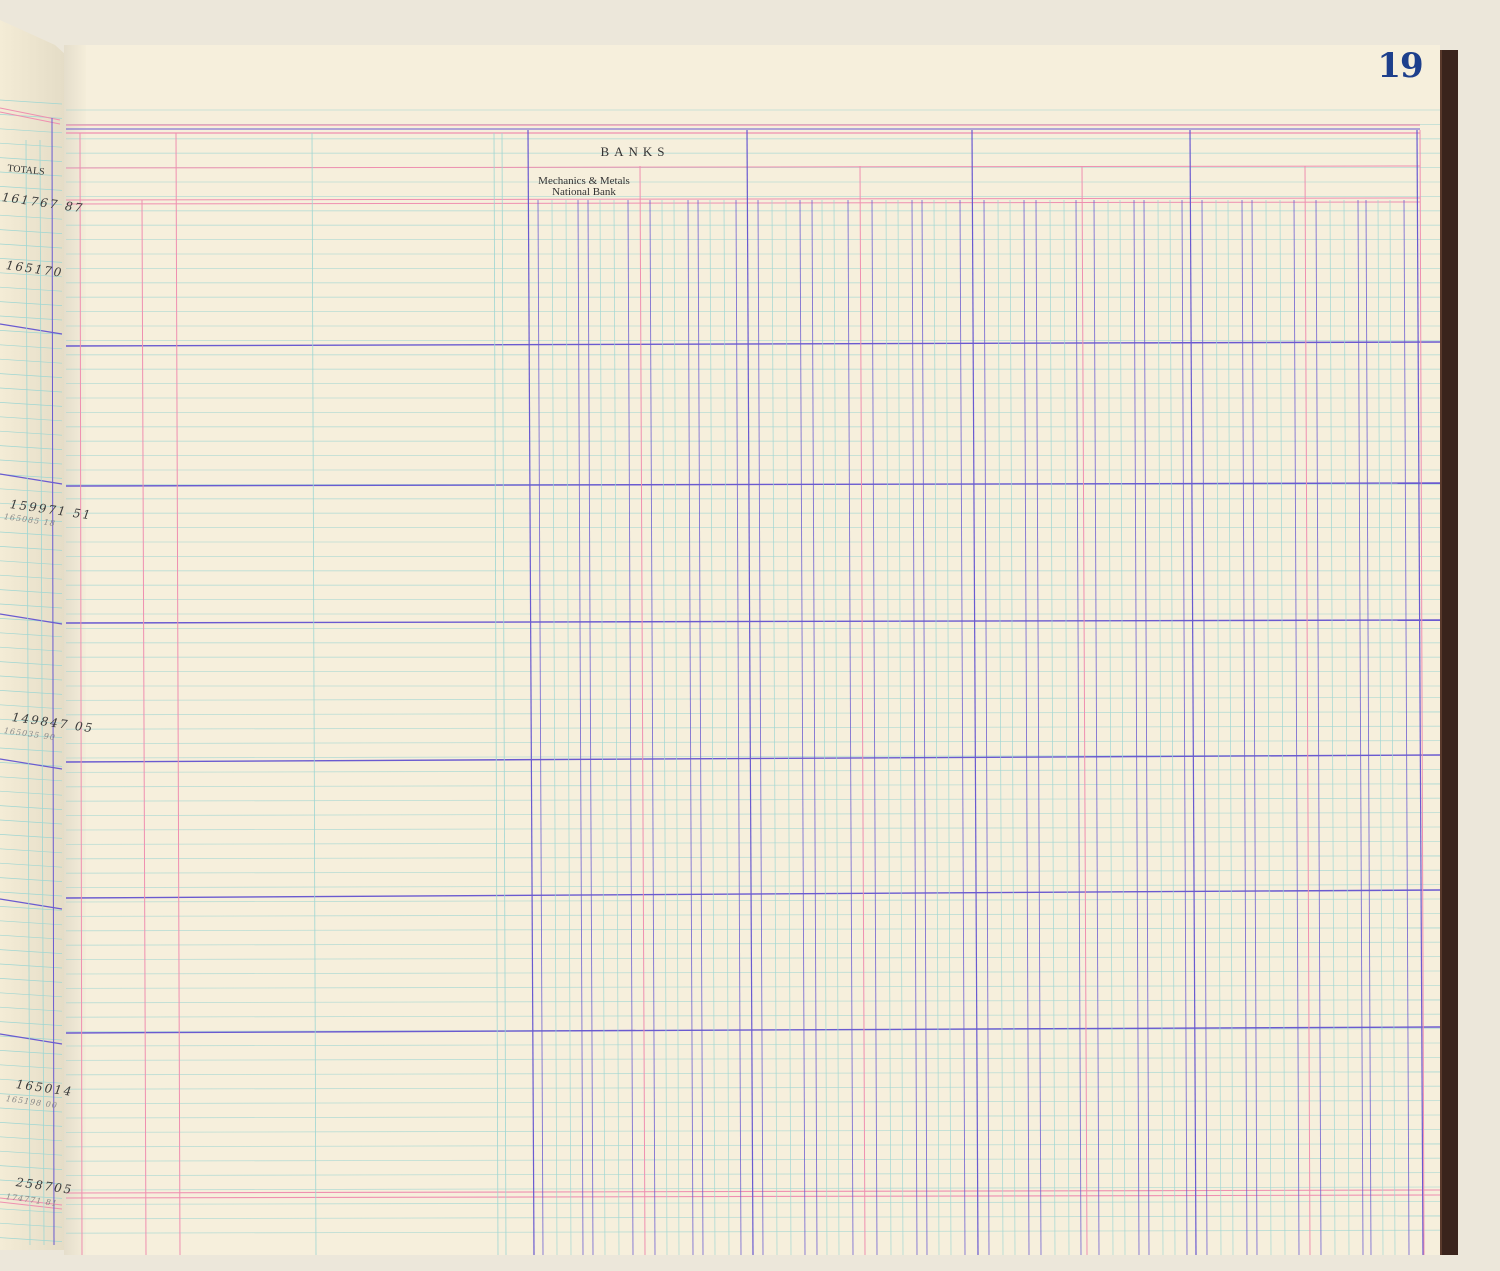  What do you see at coordinates (584, 186) in the screenshot?
I see `column-heading-bank: Mechanics & Metals National Bank` at bounding box center [584, 186].